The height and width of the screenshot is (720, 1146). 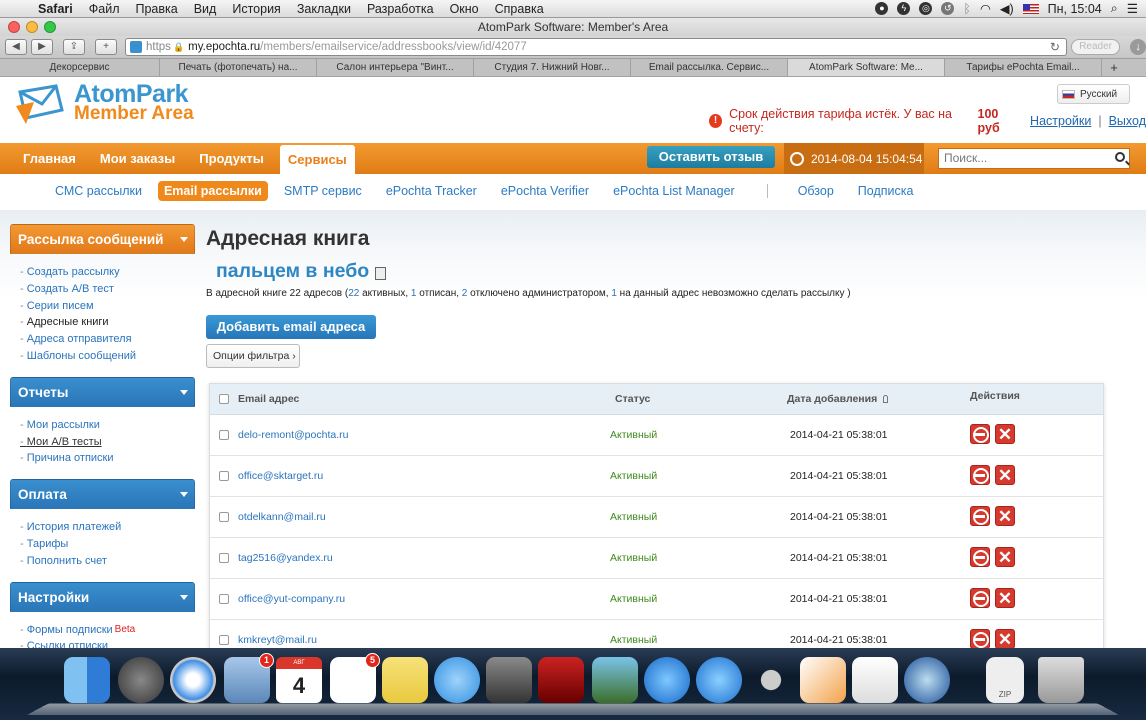 What do you see at coordinates (107, 527) in the screenshot?
I see `sidebar-item-payment-history: История платежей` at bounding box center [107, 527].